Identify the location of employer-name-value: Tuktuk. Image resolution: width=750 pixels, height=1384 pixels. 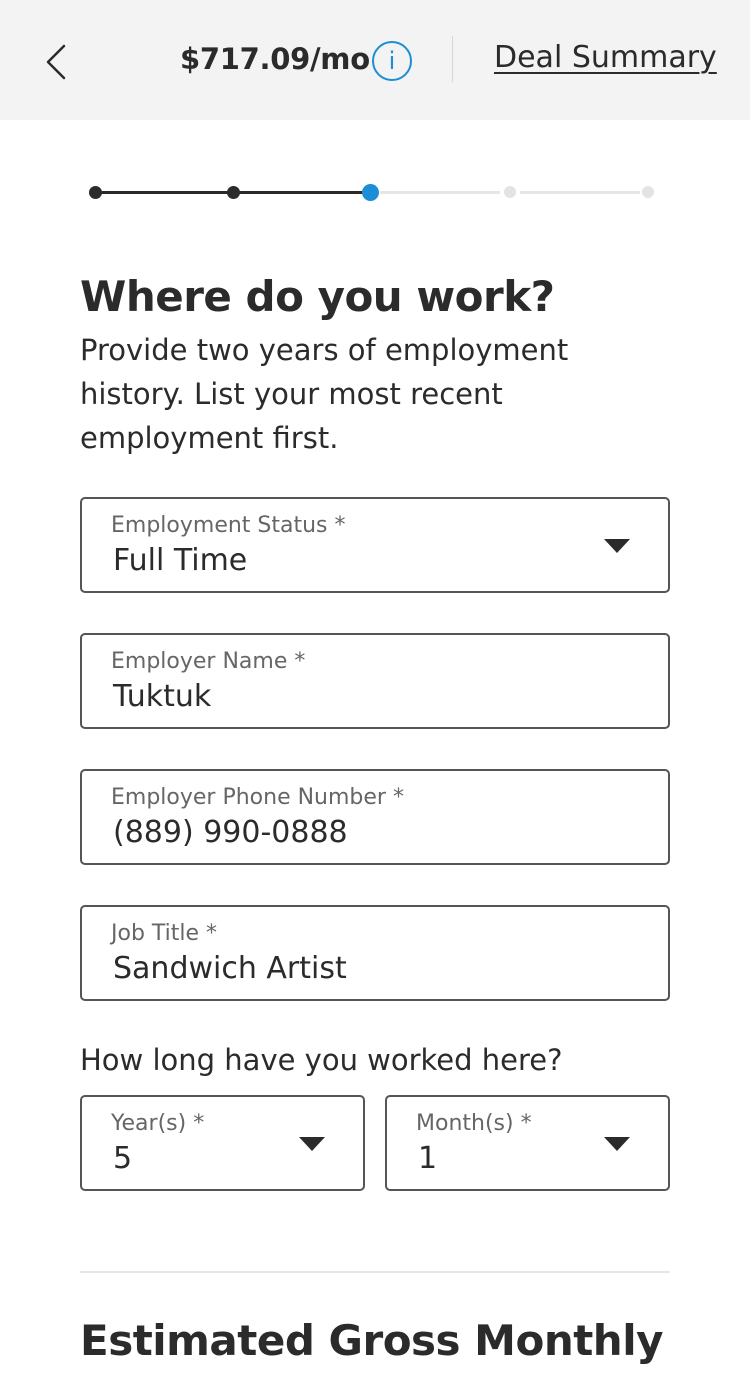
(162, 696).